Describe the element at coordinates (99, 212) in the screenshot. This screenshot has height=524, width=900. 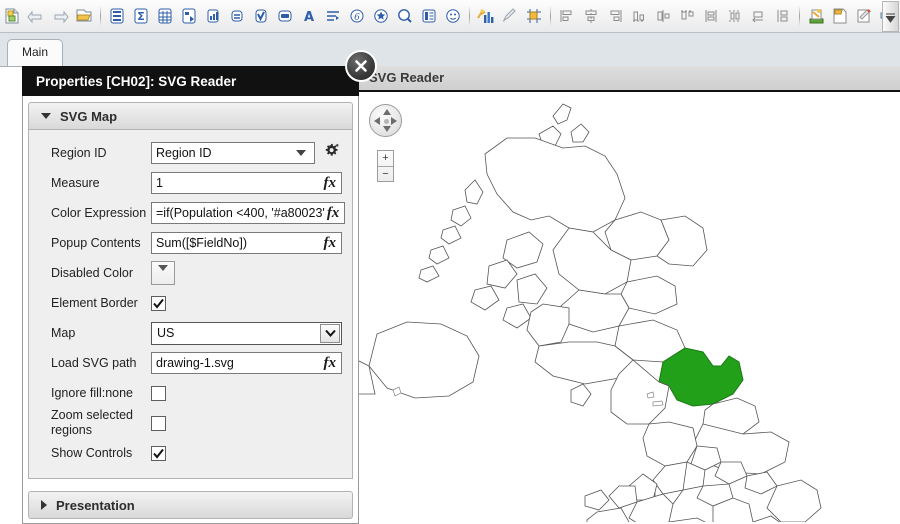
I see `label-color-expression: Color Expression` at that location.